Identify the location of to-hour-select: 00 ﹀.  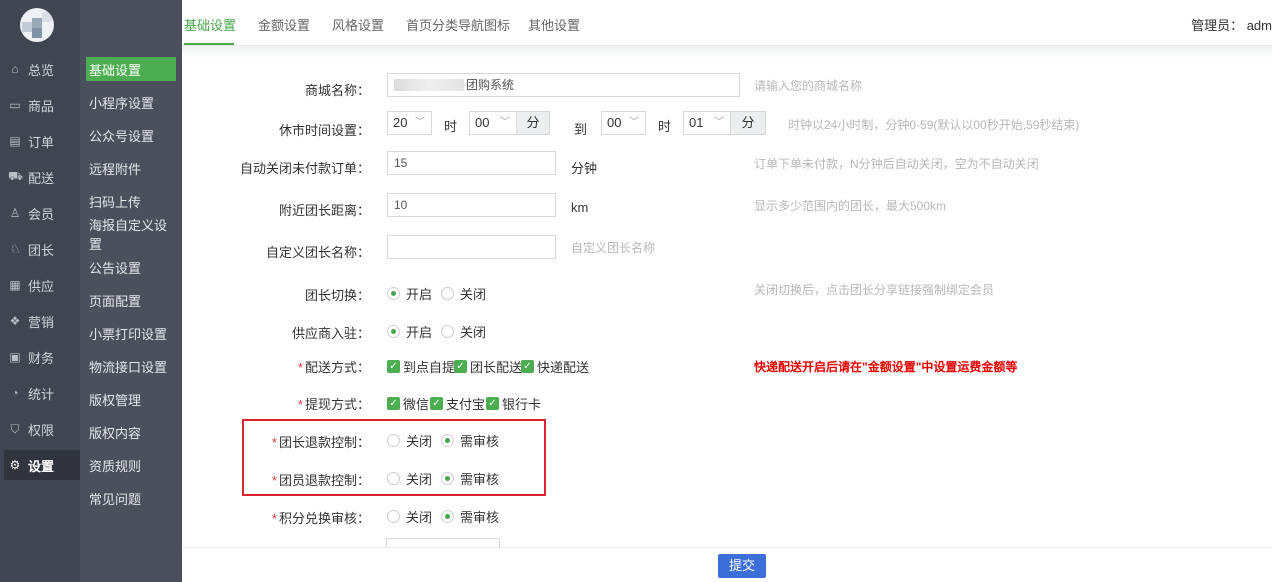
(623, 123).